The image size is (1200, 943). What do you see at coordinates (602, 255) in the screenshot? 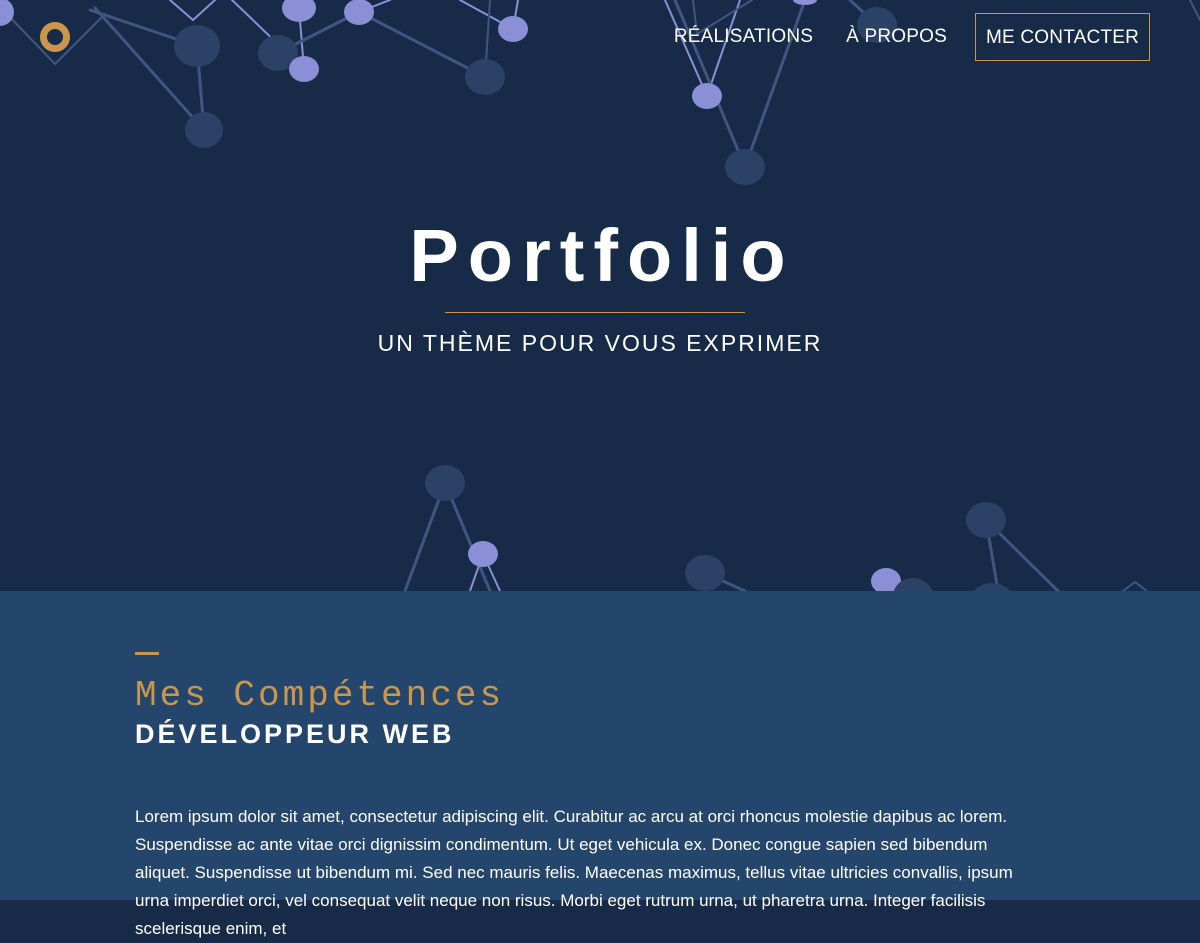
I see `hero-title: Portfolio` at bounding box center [602, 255].